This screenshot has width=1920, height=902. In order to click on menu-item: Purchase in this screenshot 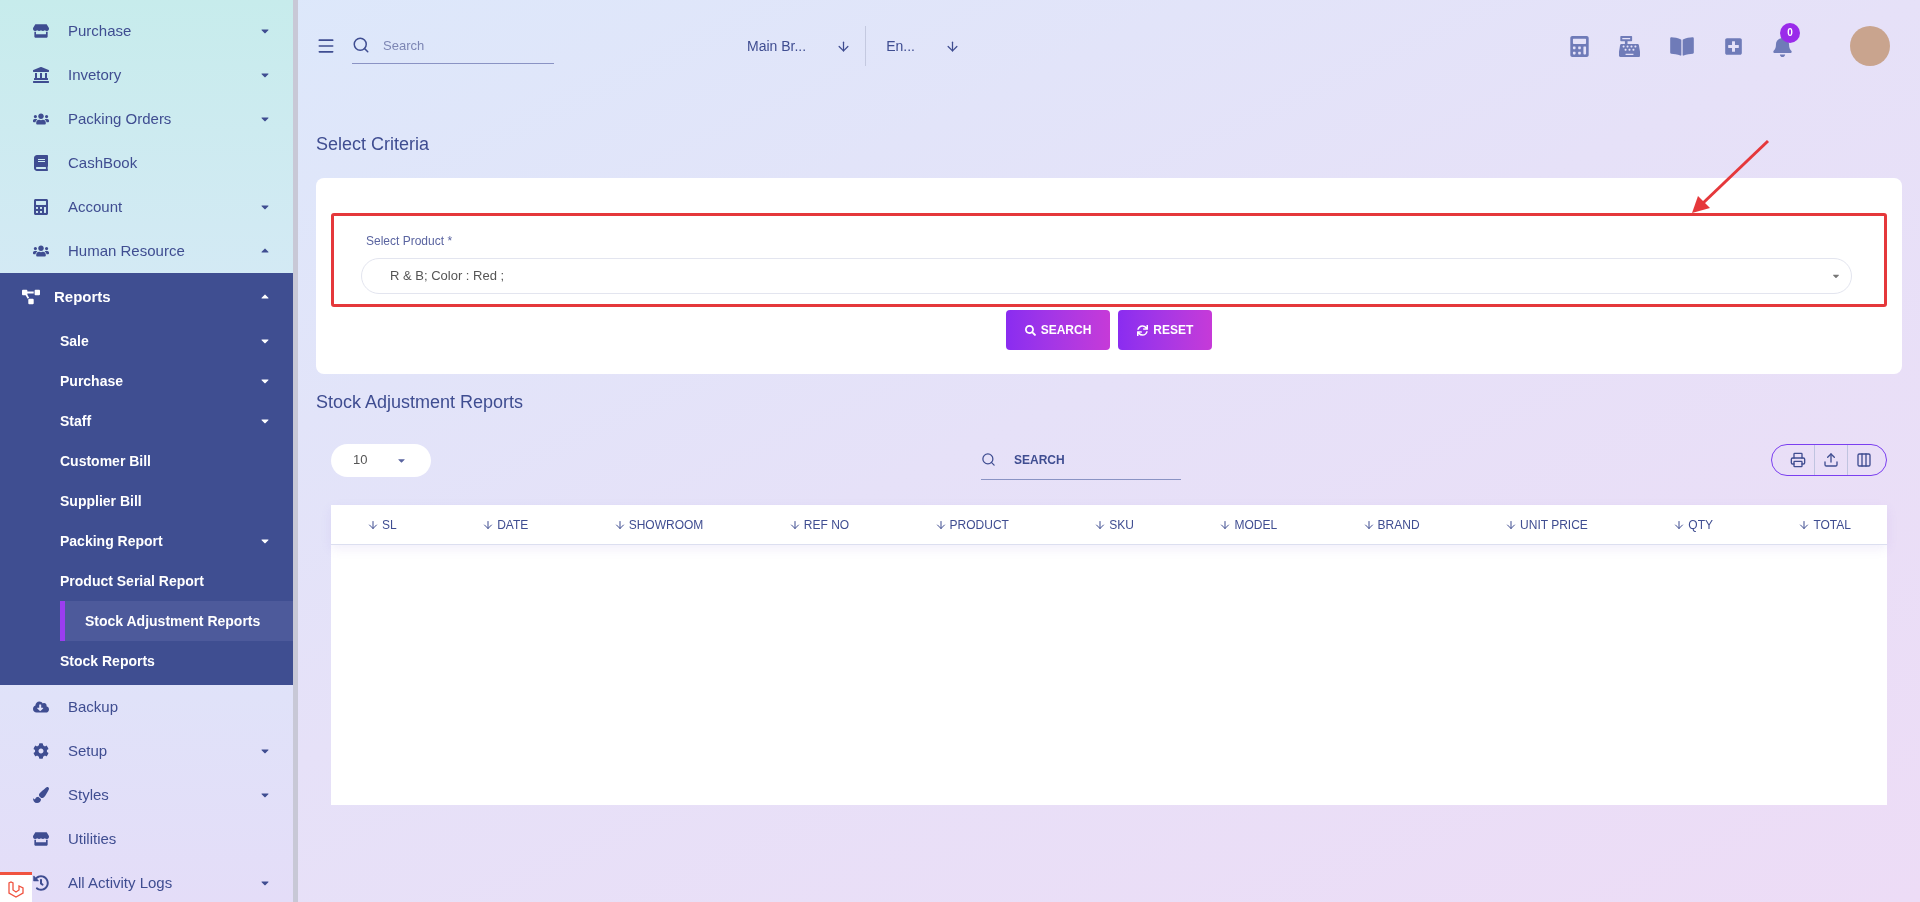, I will do `click(146, 31)`.